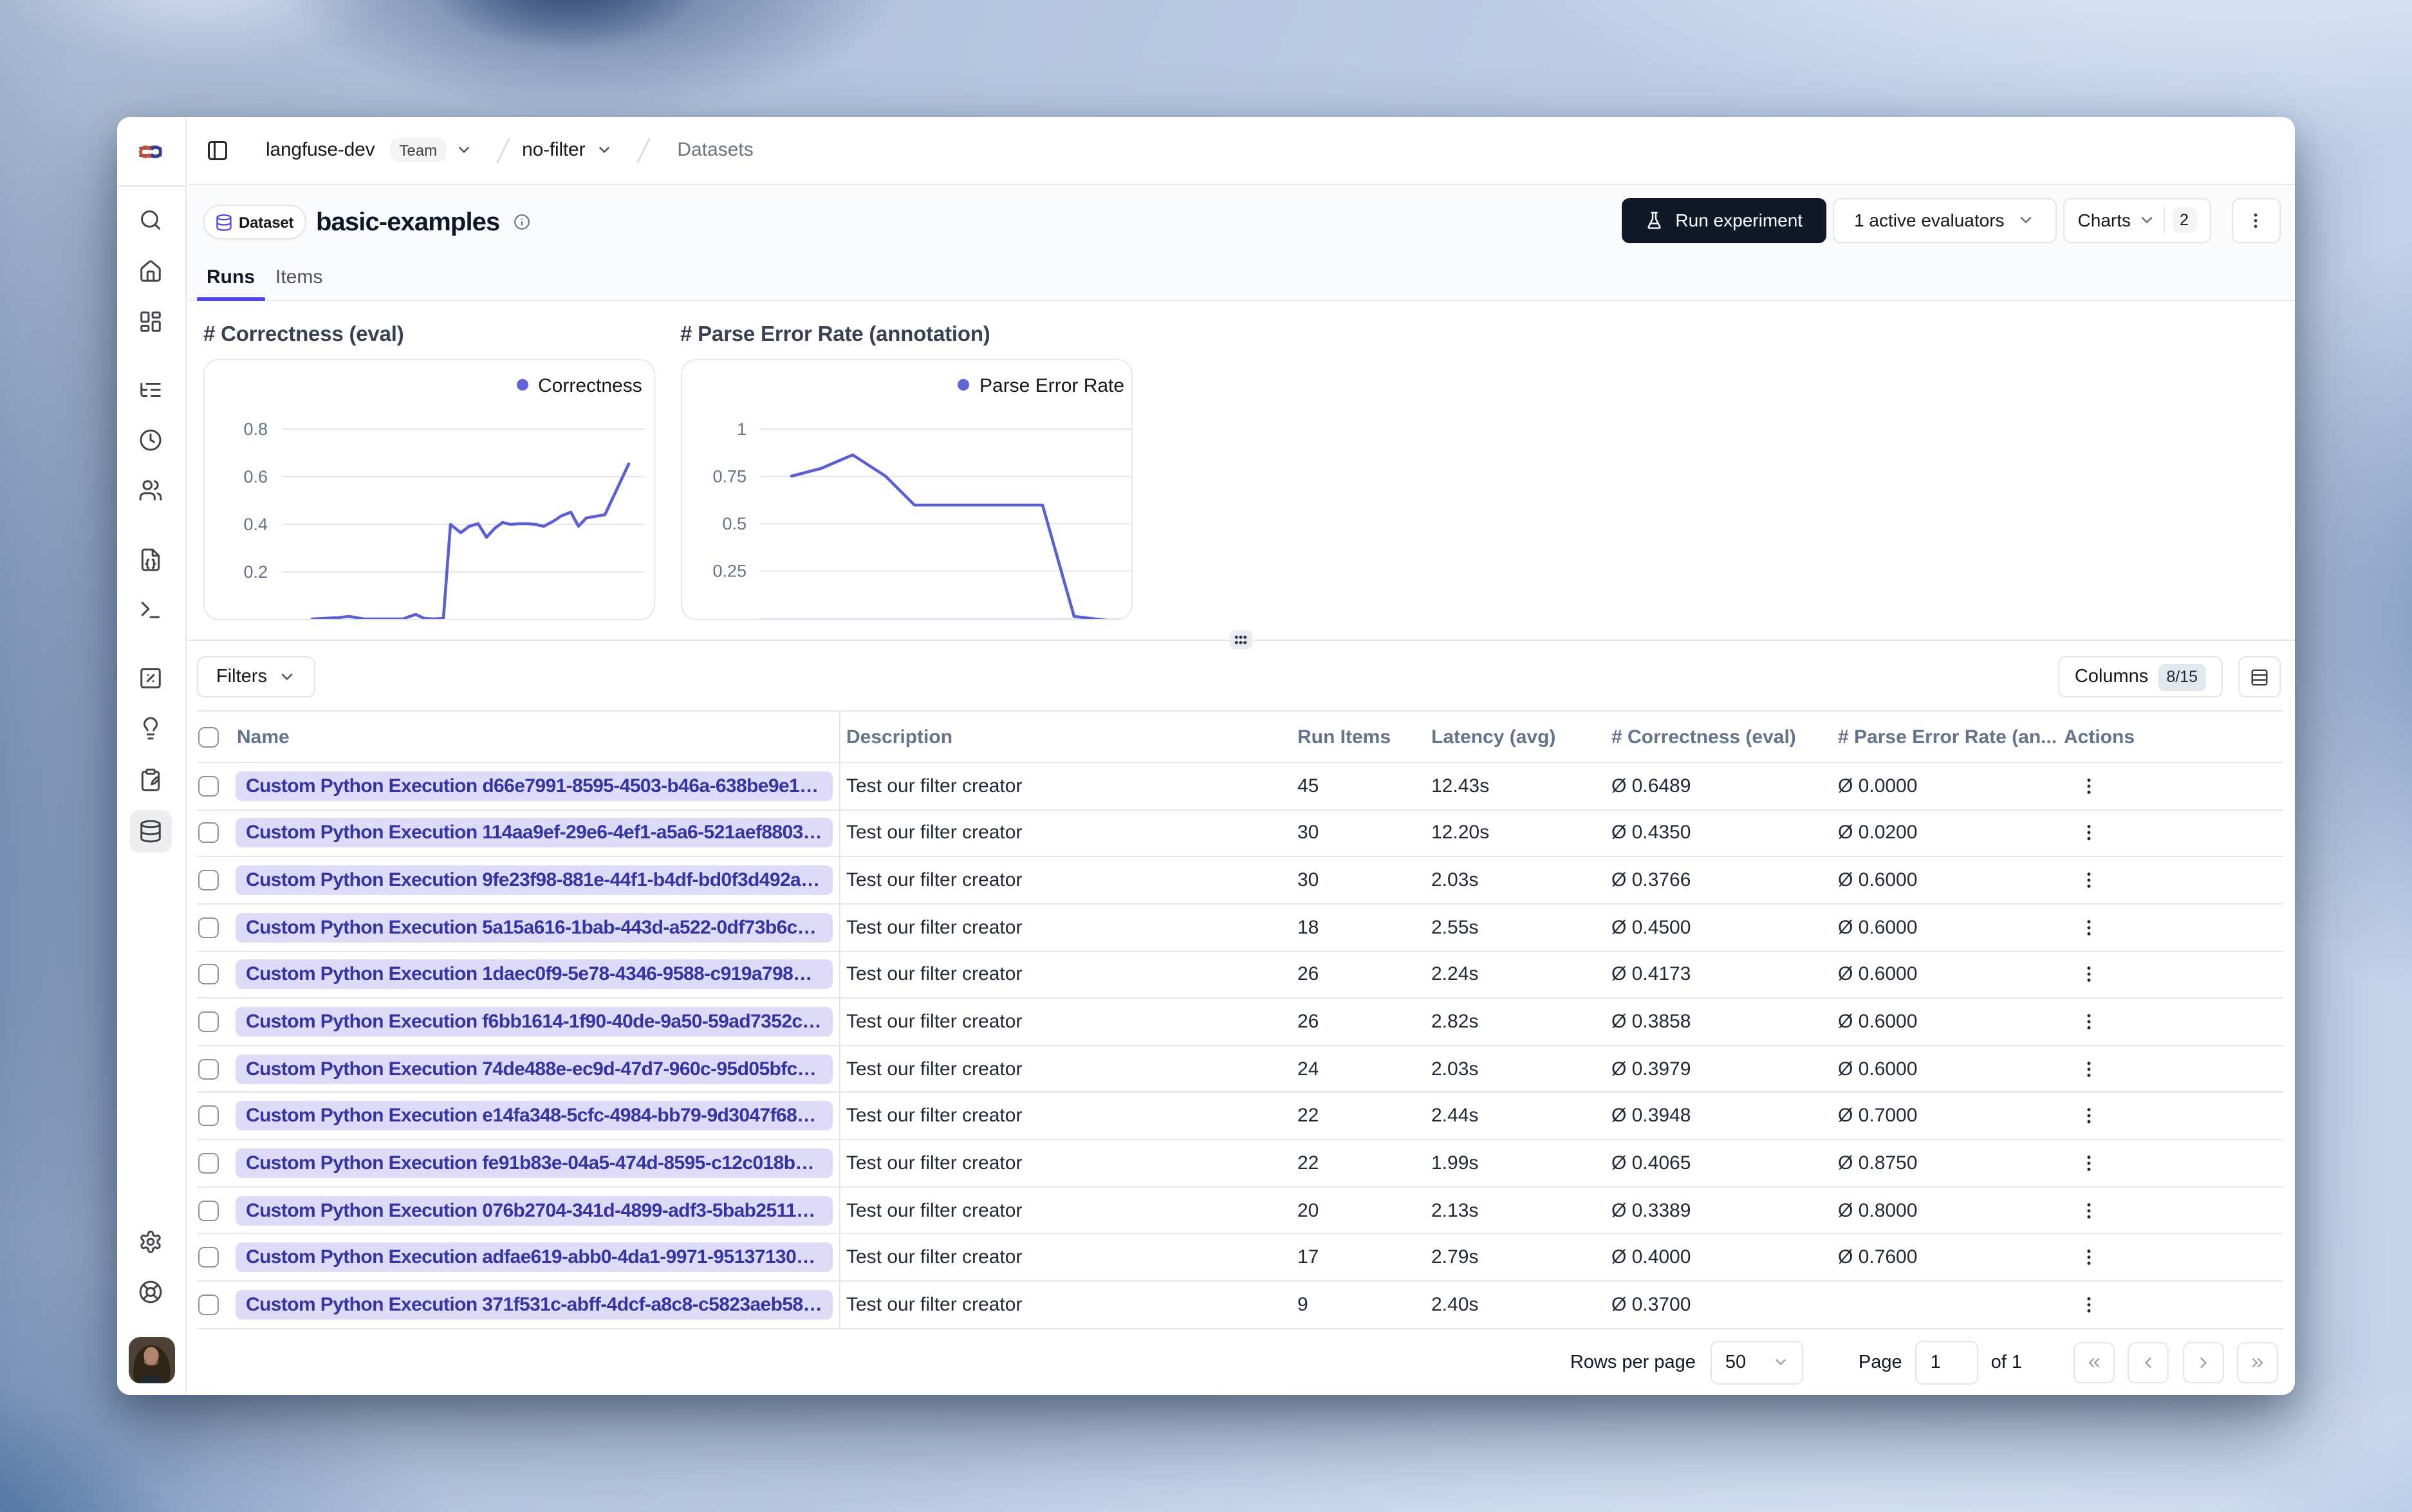 This screenshot has height=1512, width=2412. Describe the element at coordinates (729, 476) in the screenshot. I see `svg-text: 0.75` at that location.